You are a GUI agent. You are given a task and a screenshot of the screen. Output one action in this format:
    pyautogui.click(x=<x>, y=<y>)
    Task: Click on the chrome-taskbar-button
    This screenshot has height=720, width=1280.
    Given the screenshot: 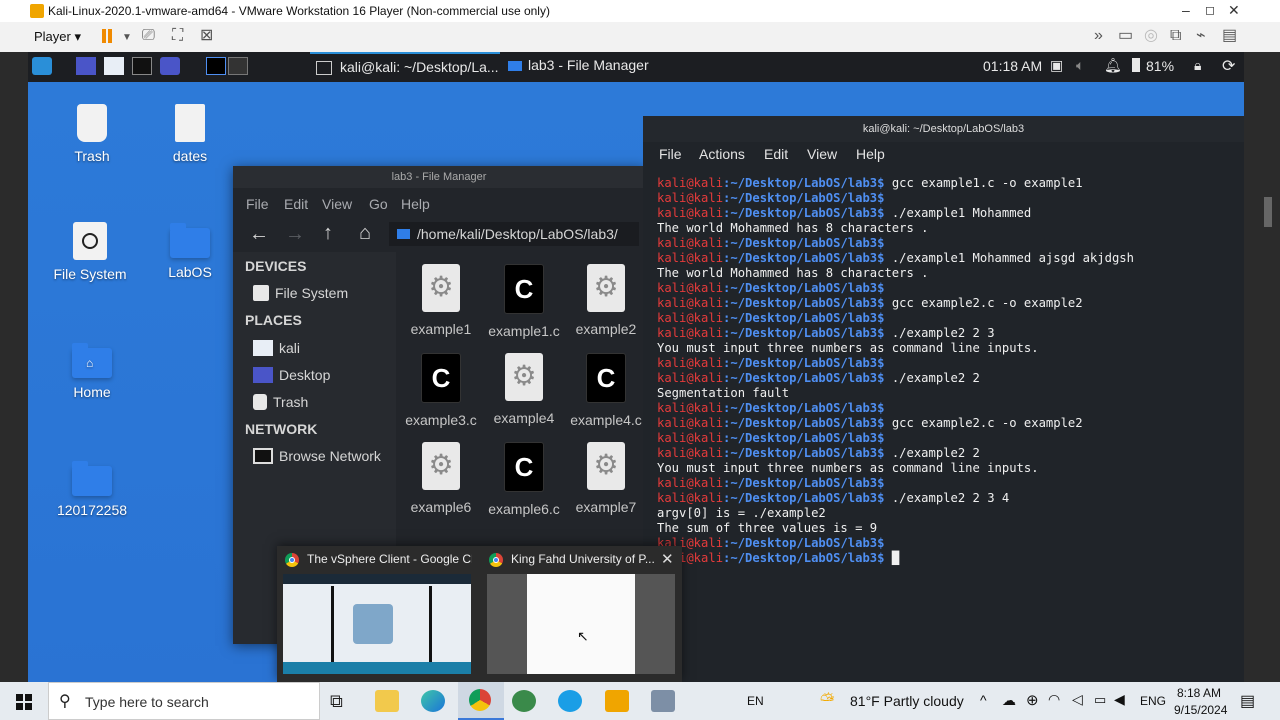 What is the action you would take?
    pyautogui.click(x=481, y=701)
    